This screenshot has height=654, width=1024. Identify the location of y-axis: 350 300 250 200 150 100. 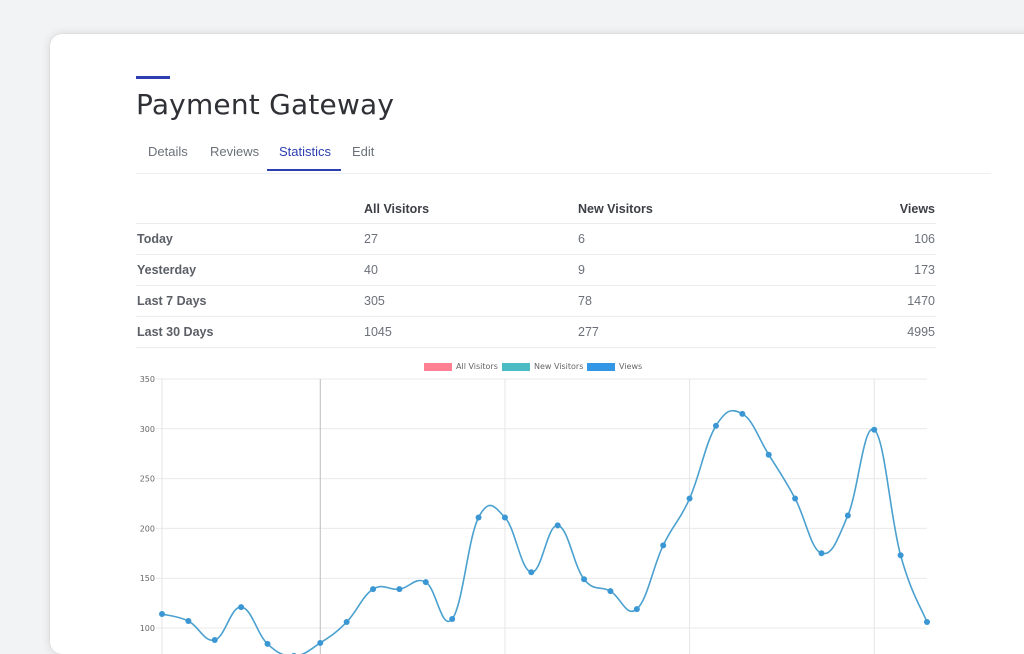
(147, 504).